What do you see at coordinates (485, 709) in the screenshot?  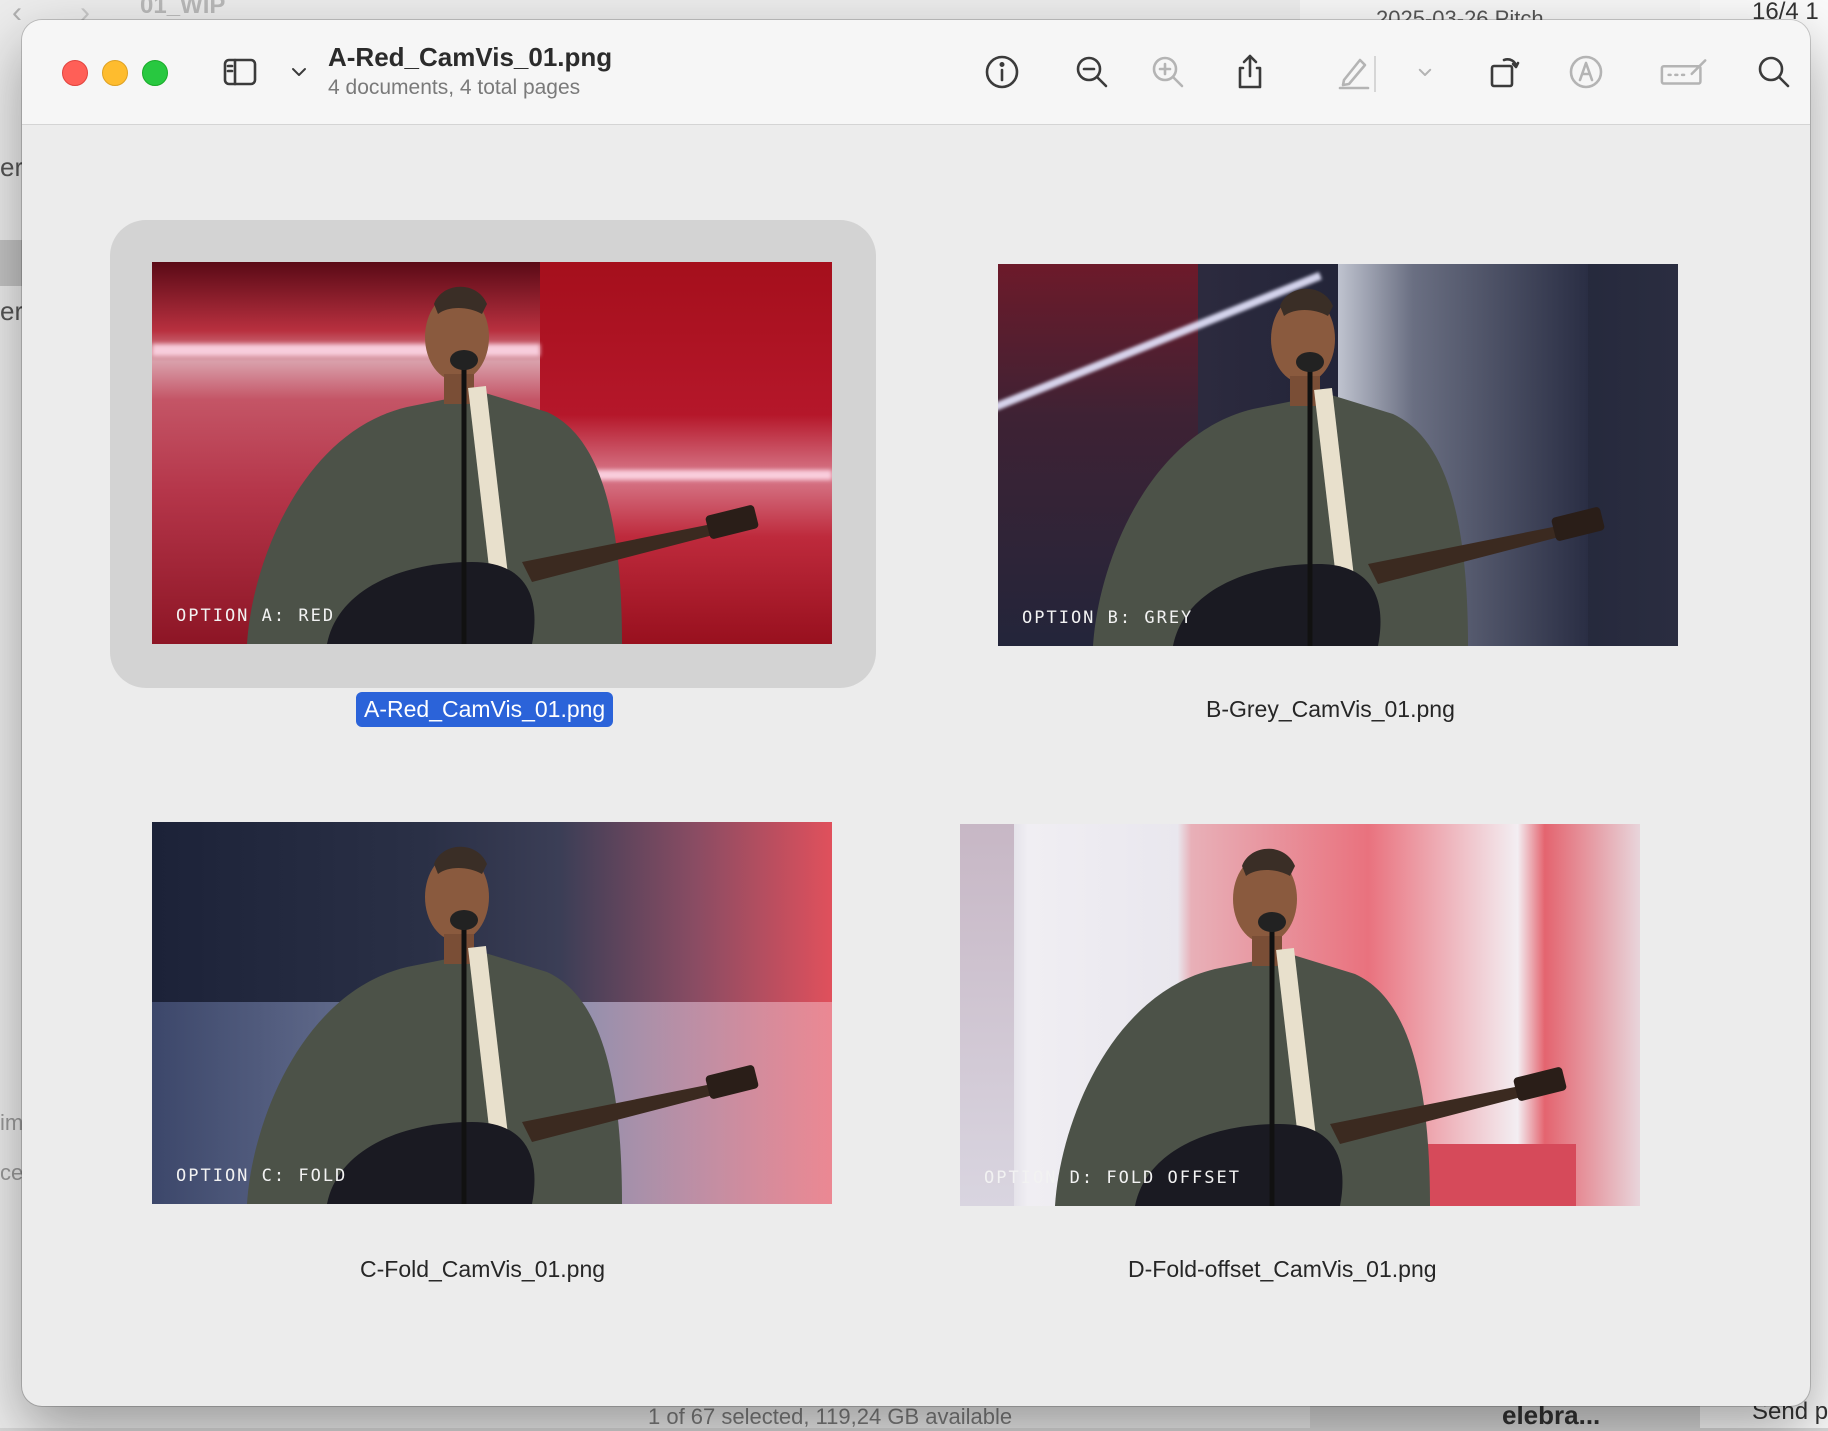 I see `filename-label-selected: A-Red_CamVis_01.png` at bounding box center [485, 709].